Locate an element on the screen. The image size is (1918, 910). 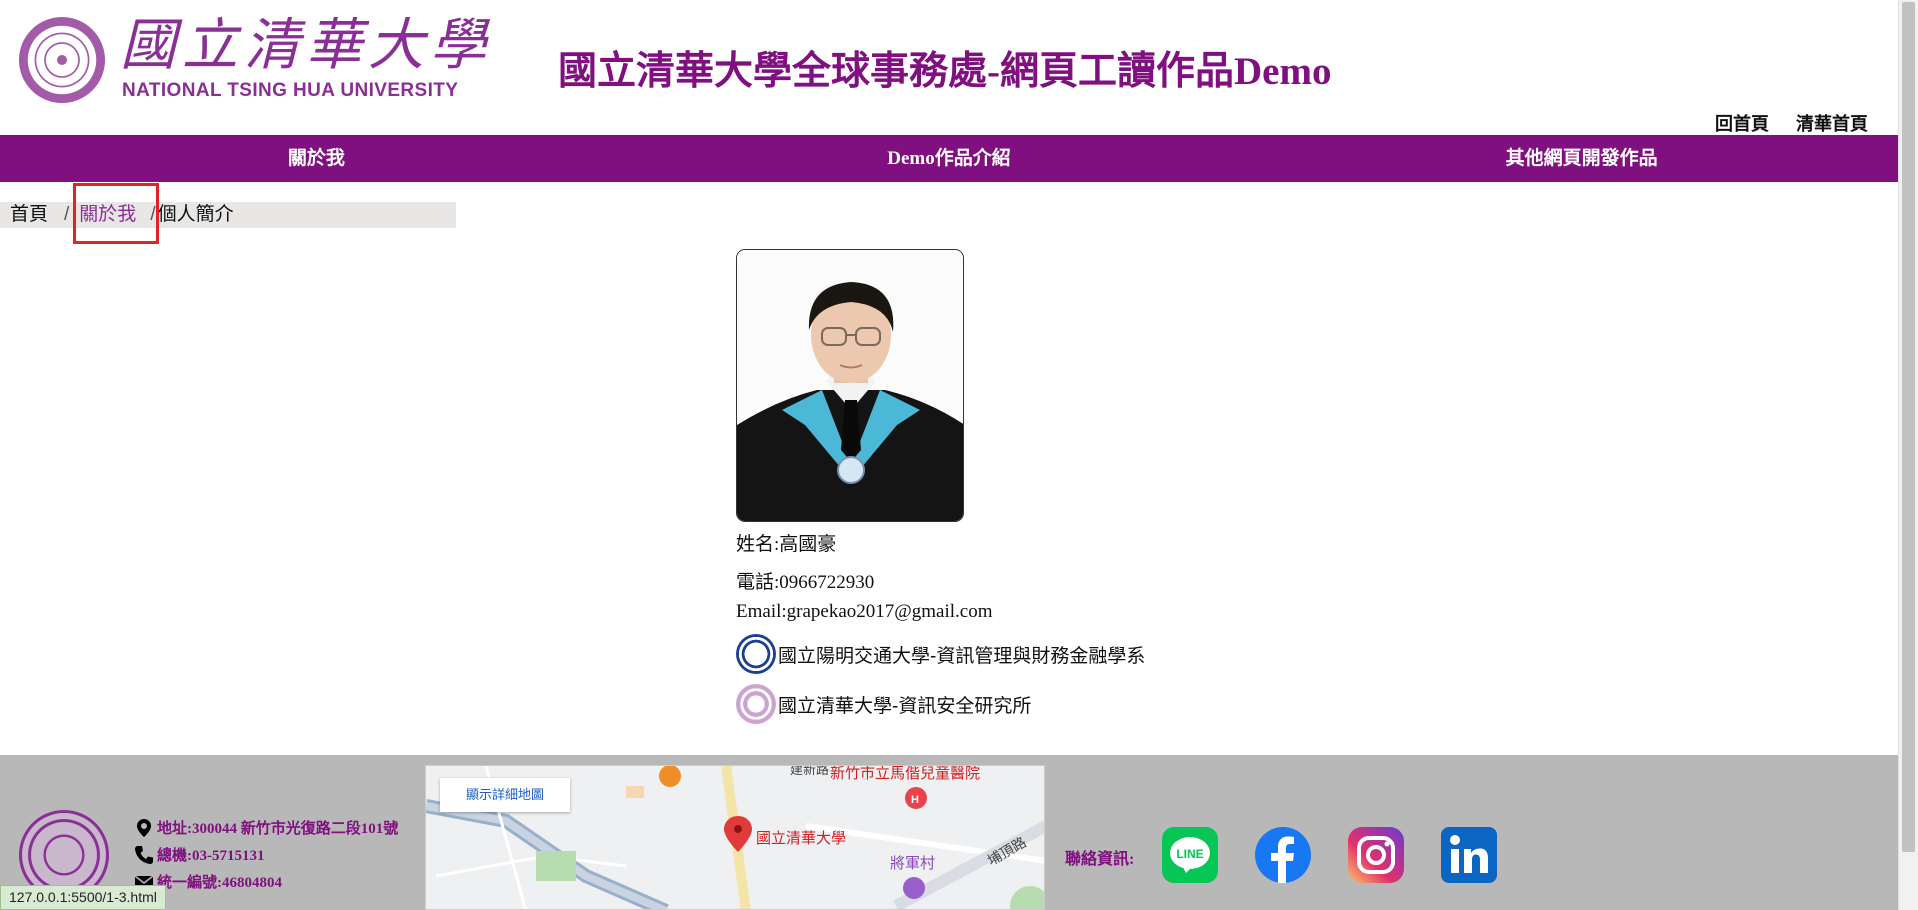
profile-phone: 電話:0966722930 is located at coordinates (805, 582).